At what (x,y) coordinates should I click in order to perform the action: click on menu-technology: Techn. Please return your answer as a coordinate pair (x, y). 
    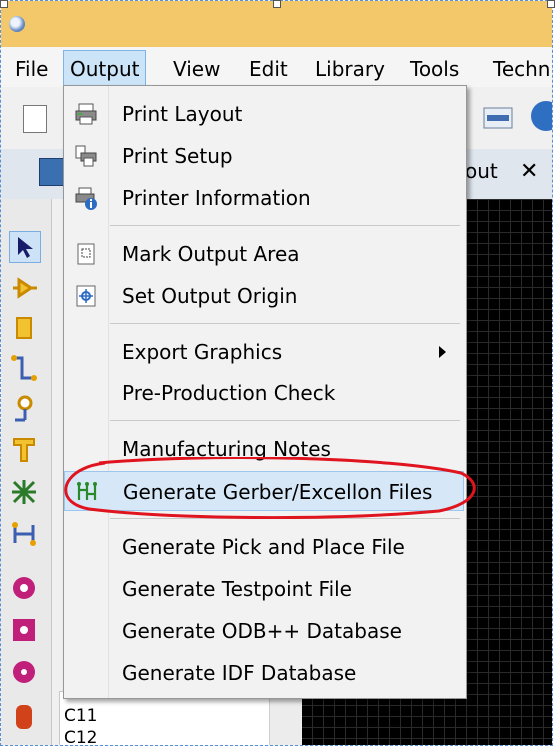
    Looking at the image, I should click on (519, 67).